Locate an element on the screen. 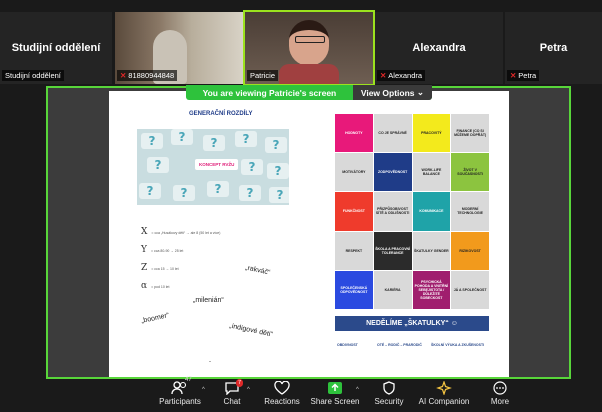 This screenshot has height=412, width=602. grid-cell: WORK-LIFE BALANCE is located at coordinates (431, 172).